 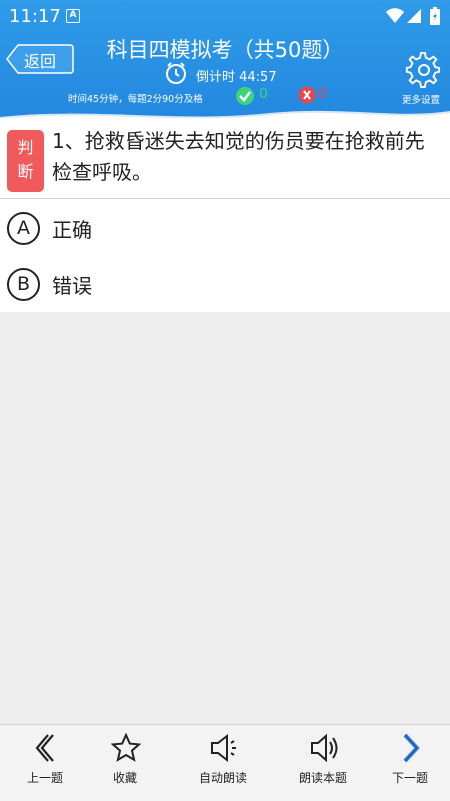 I want to click on option-b-letter: B, so click(x=23, y=284).